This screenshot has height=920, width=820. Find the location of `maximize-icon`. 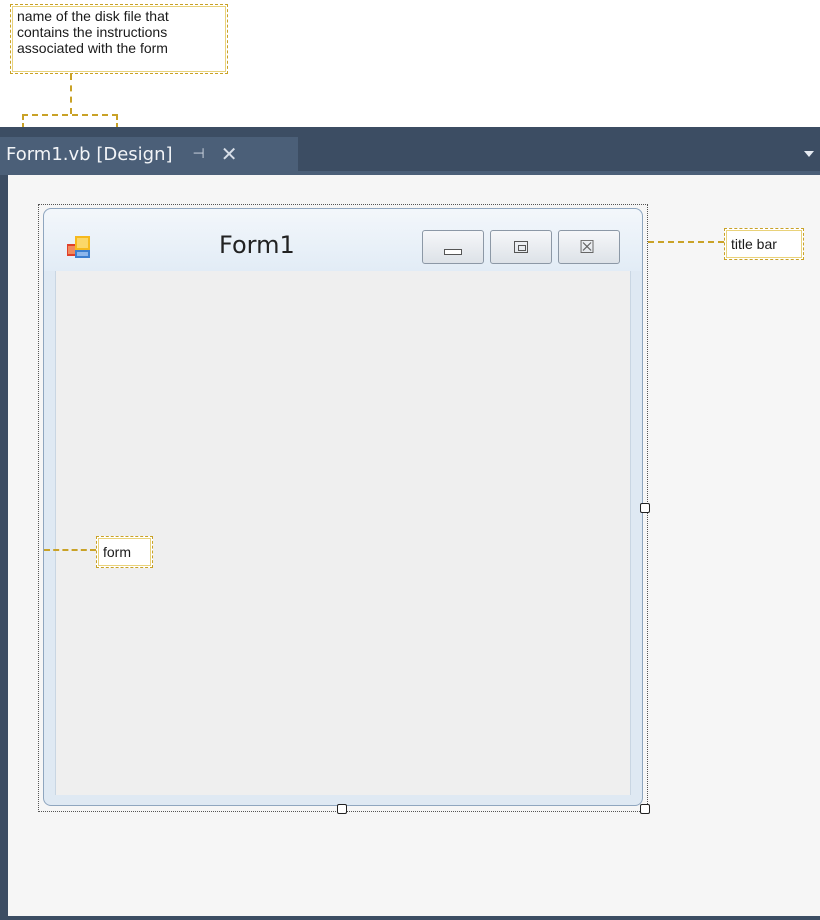

maximize-icon is located at coordinates (521, 247).